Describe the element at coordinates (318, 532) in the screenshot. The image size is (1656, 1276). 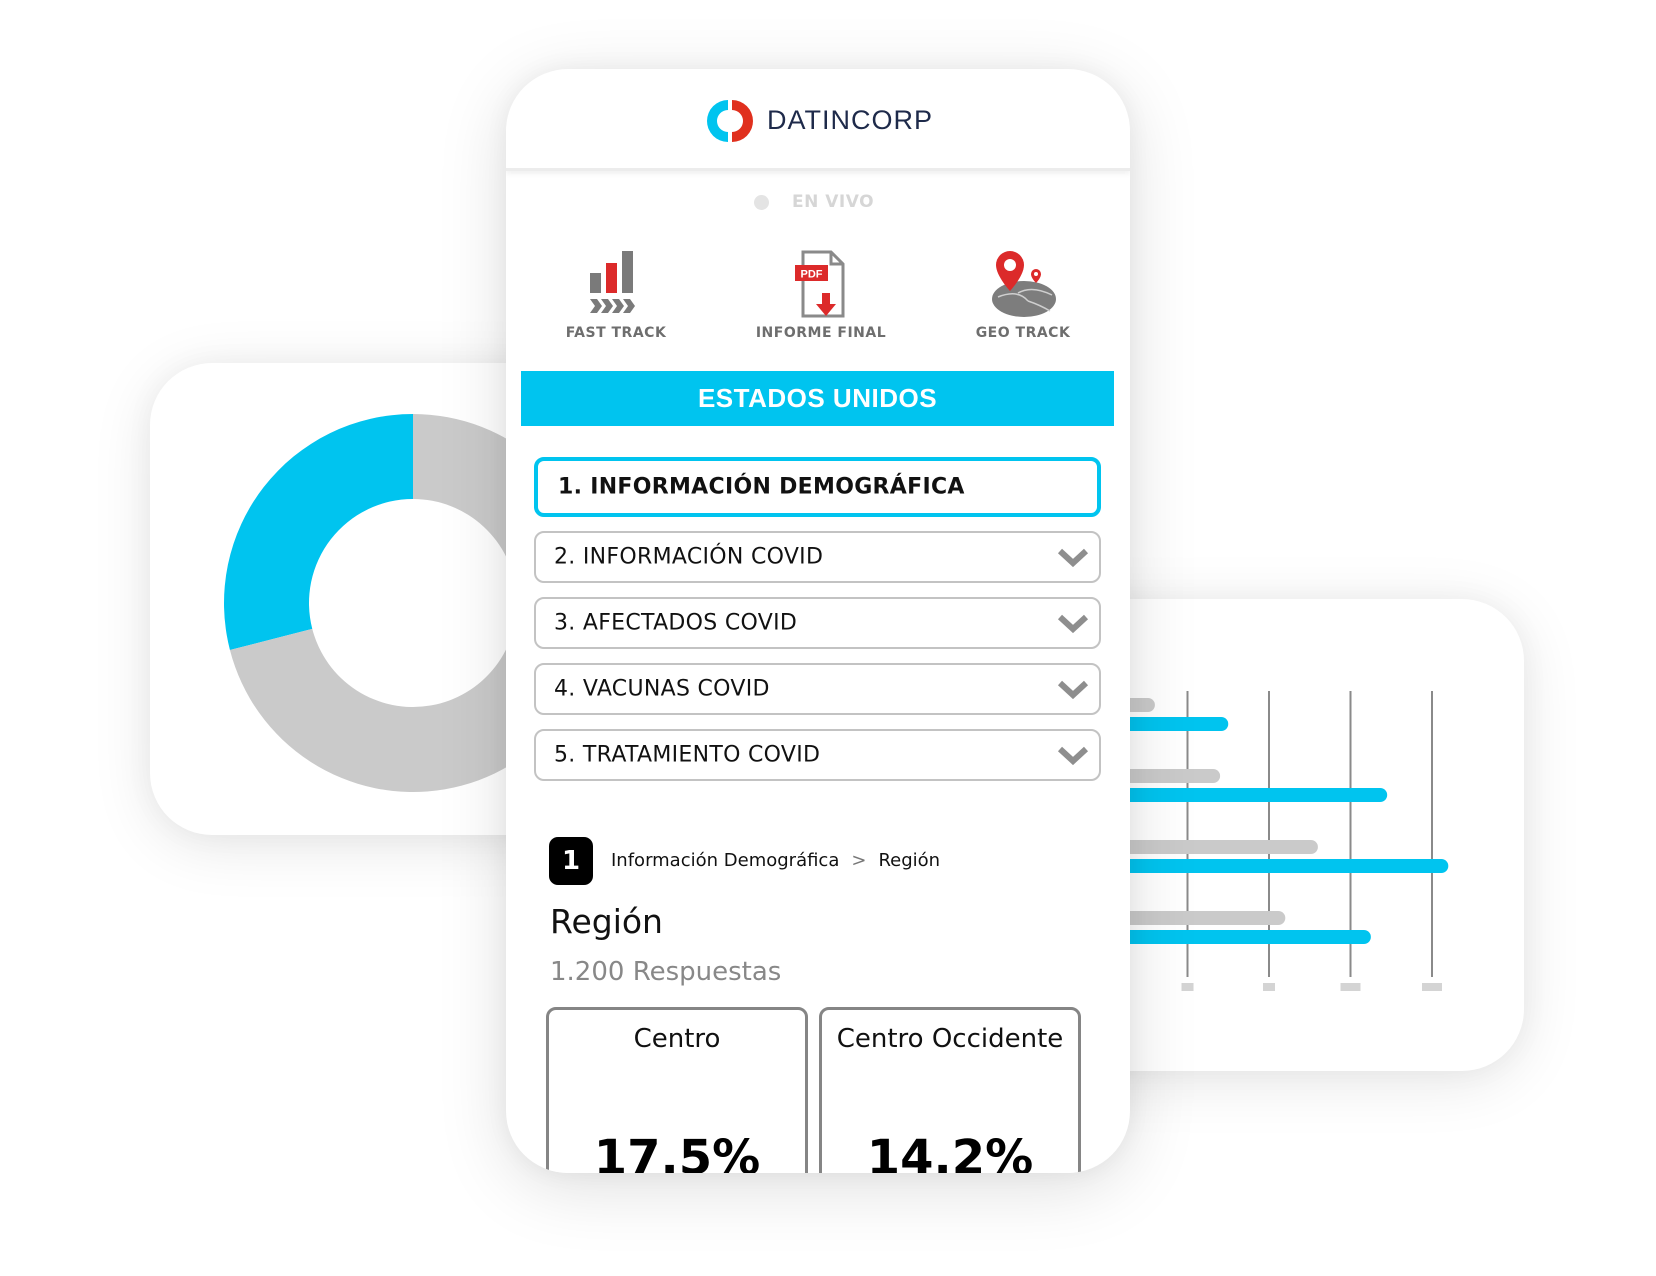
I see `donut-slice-blue` at that location.